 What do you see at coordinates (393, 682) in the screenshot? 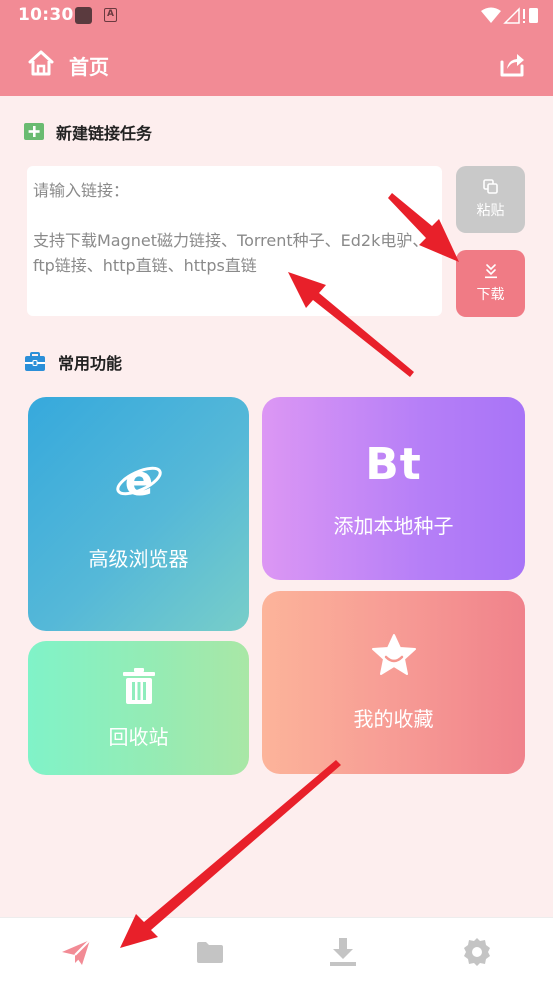
I see `my-favorites-card: 我的收藏` at bounding box center [393, 682].